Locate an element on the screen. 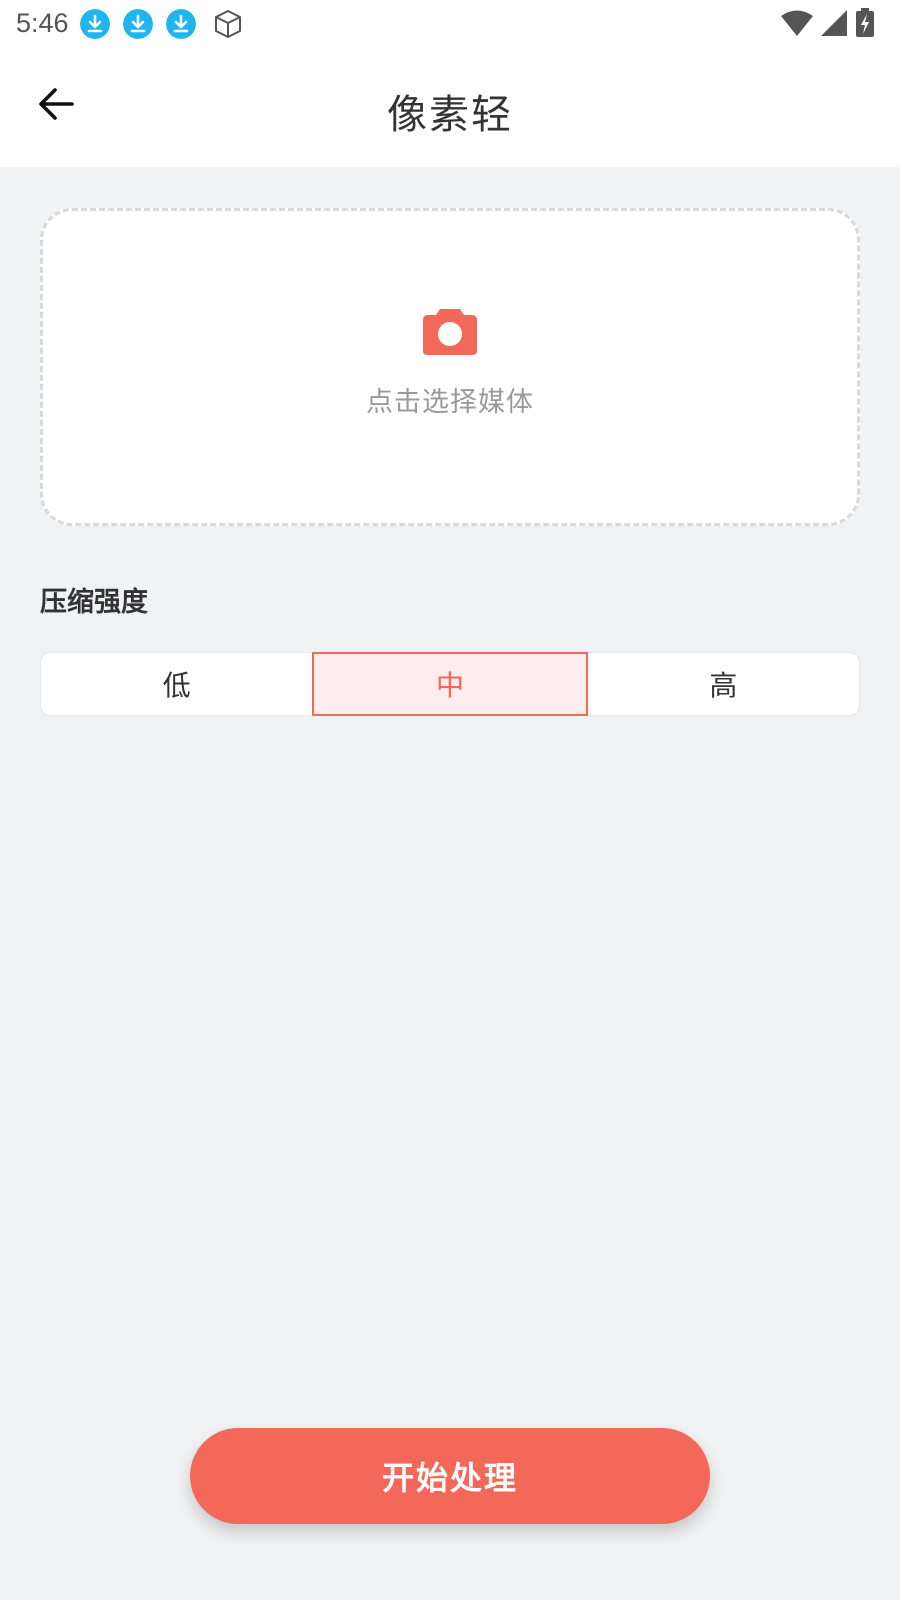  app-bar: 像素轻 is located at coordinates (450, 107).